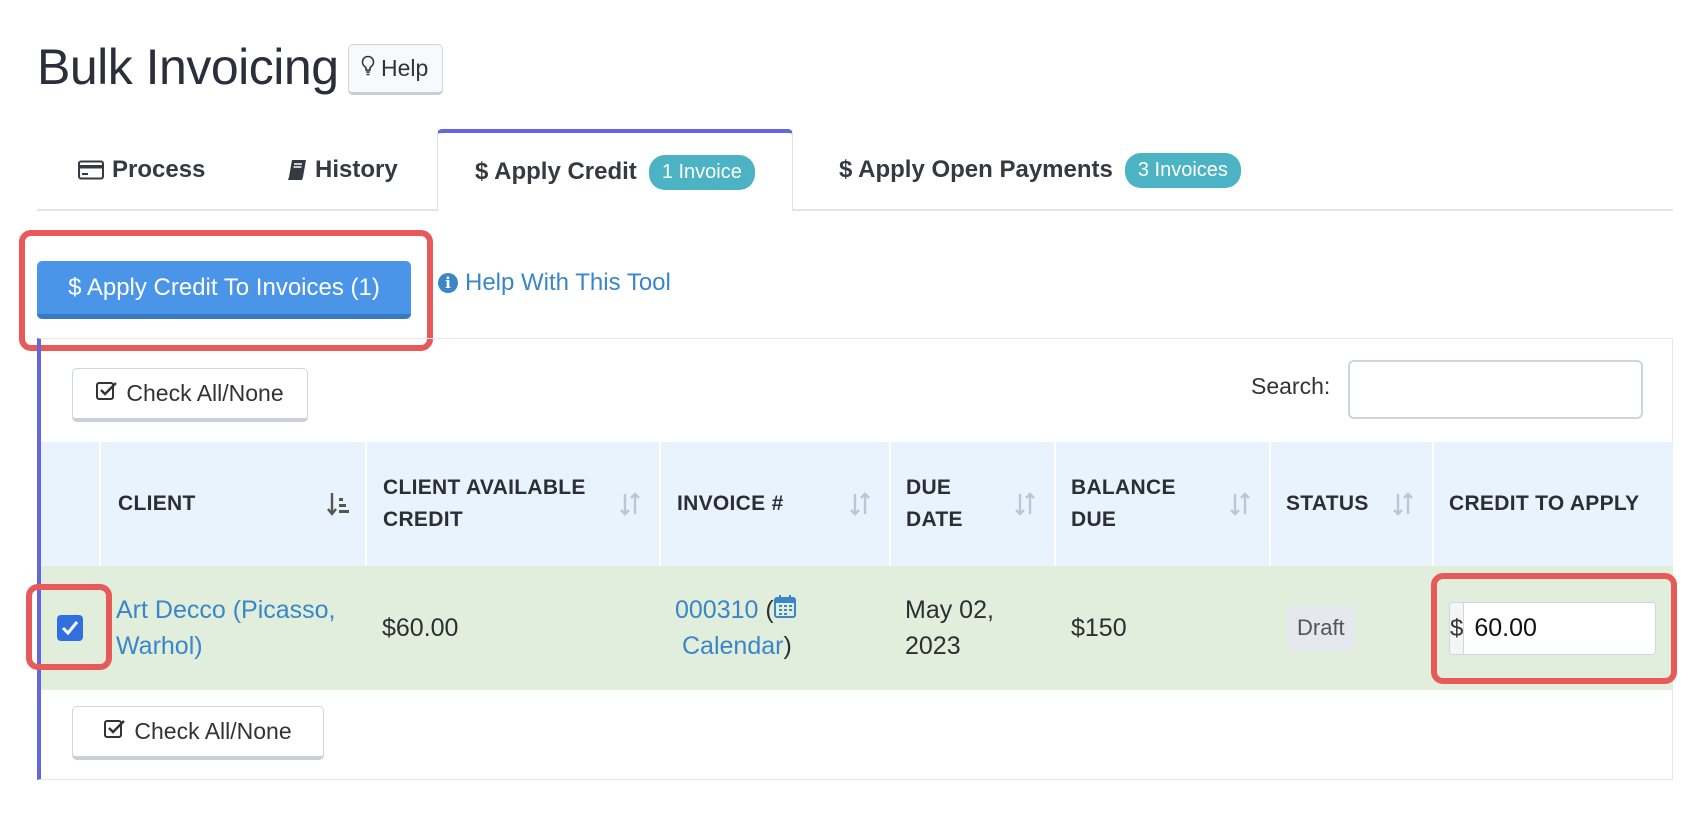 The width and height of the screenshot is (1697, 816). I want to click on column-header-balance-due: BALANCE DUE, so click(1136, 504).